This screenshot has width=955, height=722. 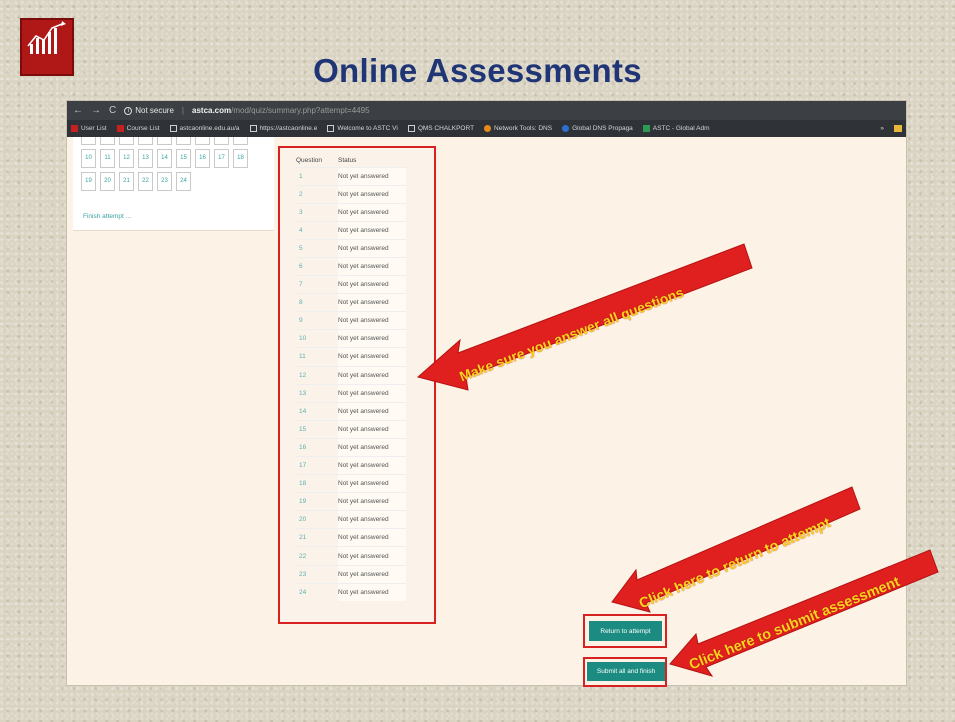 I want to click on forward-arrow-icon: →, so click(x=96, y=110).